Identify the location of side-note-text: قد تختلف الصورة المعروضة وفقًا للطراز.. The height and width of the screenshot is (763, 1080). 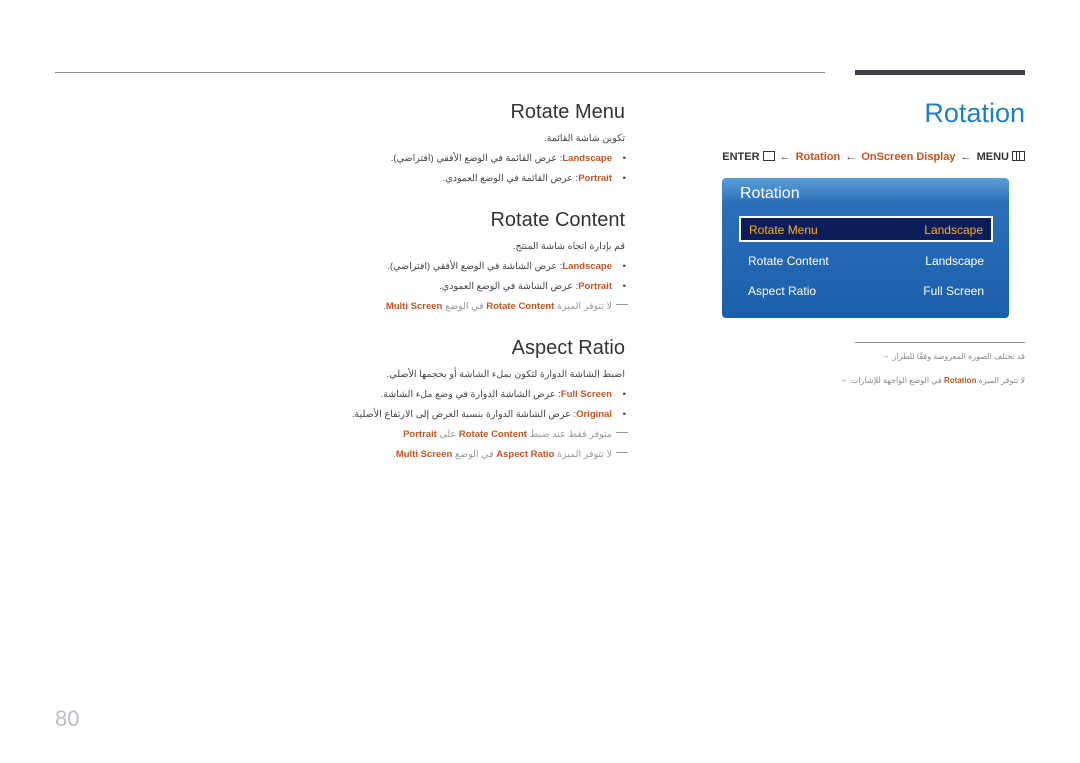
(957, 356).